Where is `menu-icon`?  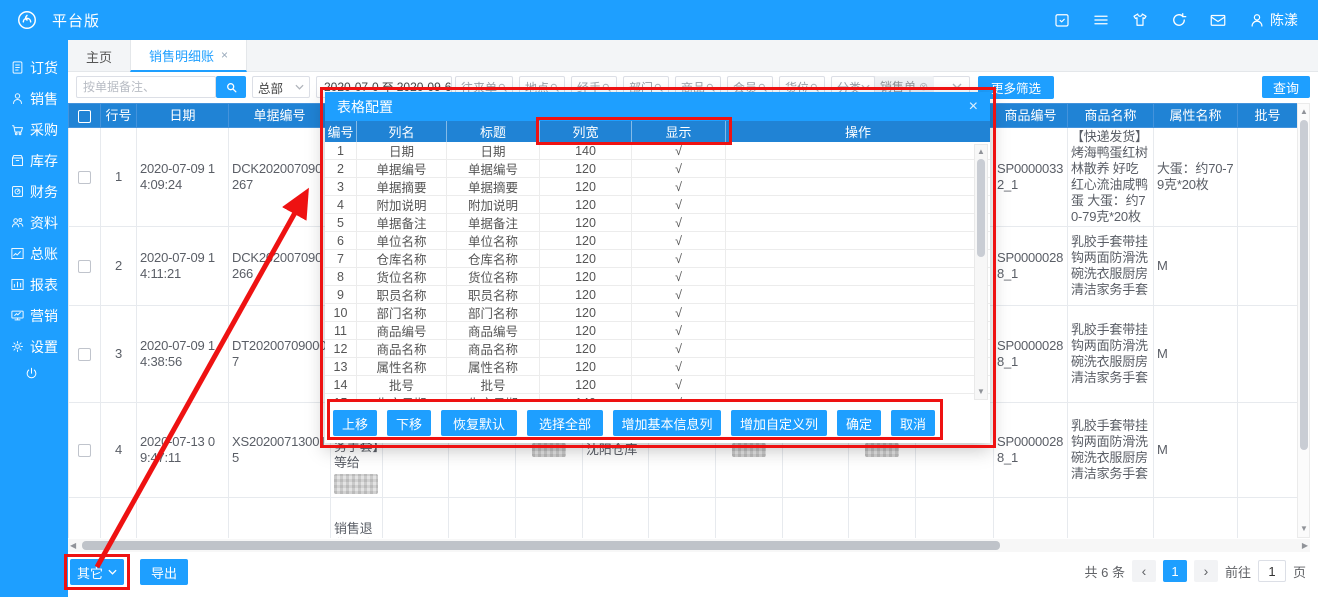
menu-icon is located at coordinates (1101, 20).